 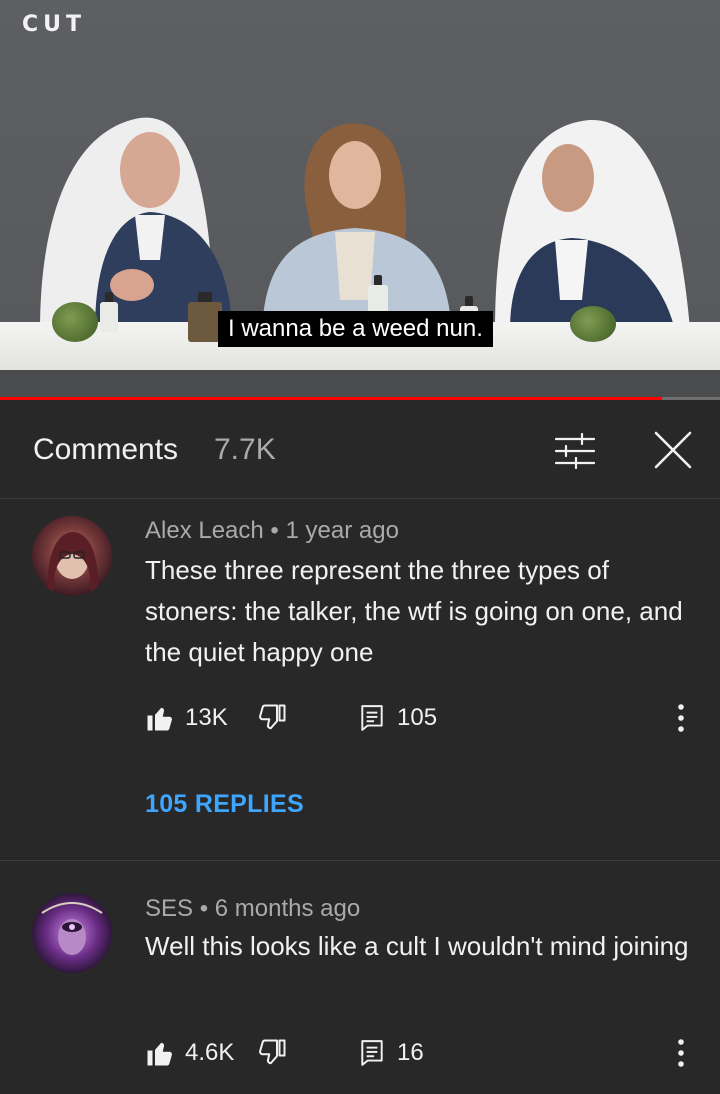 What do you see at coordinates (417, 717) in the screenshot?
I see `reply-count: 105` at bounding box center [417, 717].